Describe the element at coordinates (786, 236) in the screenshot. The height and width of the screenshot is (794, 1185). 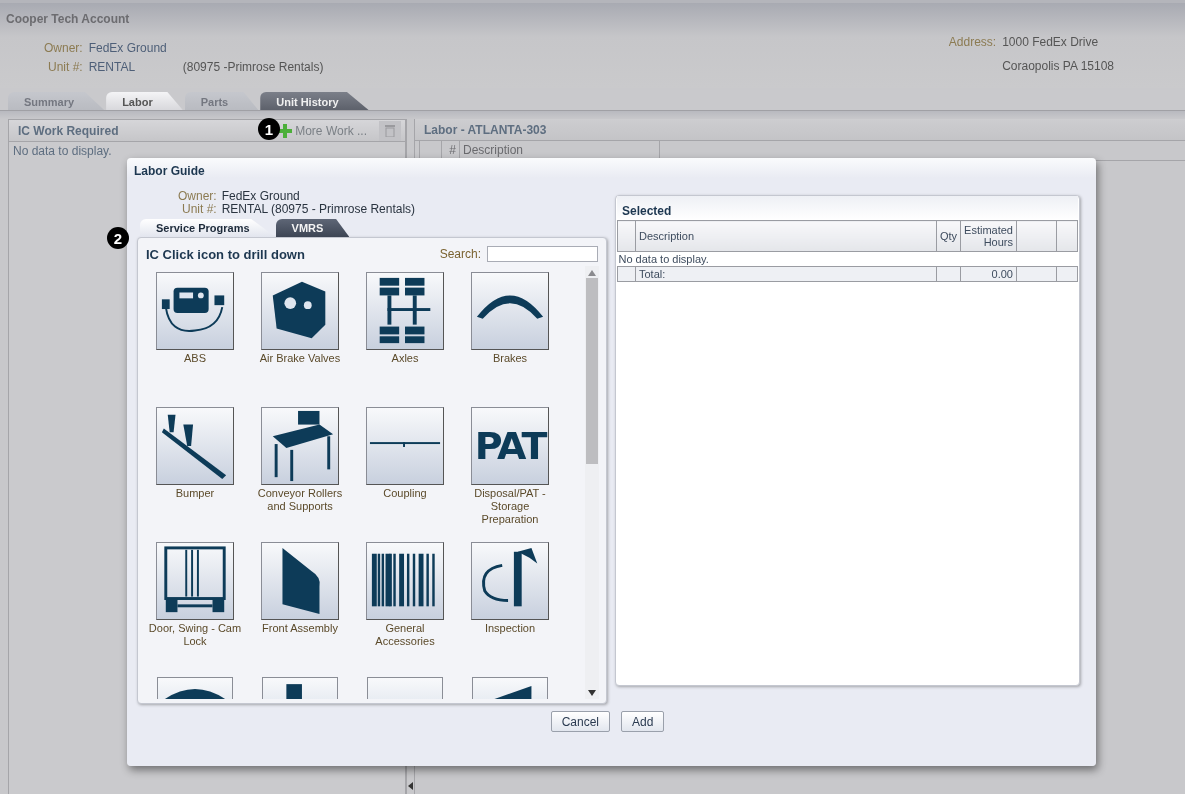
I see `column-header: Description` at that location.